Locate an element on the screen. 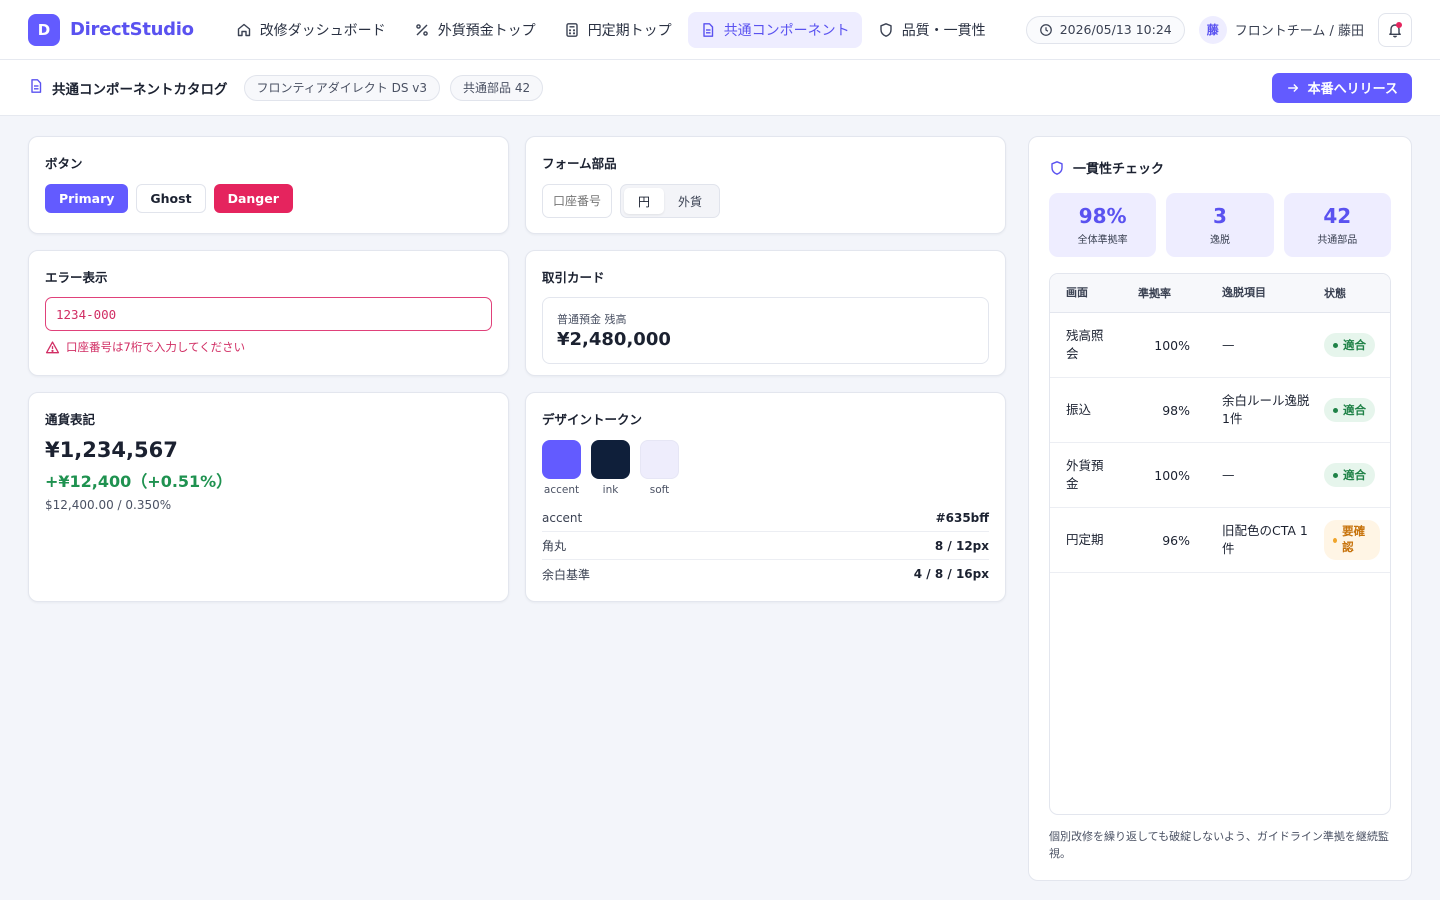 Image resolution: width=1440 pixels, height=900 pixels. arrow-right-icon is located at coordinates (1292, 87).